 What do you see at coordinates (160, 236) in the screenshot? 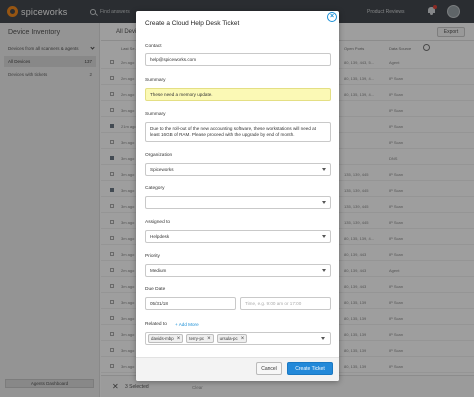
I see `assigned-to-value: Helpdesk` at bounding box center [160, 236].